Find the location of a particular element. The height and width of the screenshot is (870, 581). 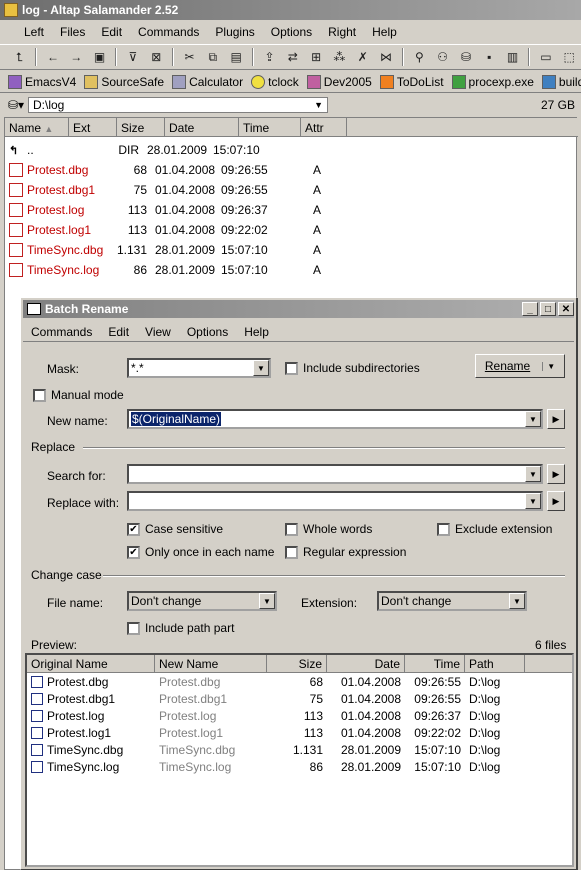

replace-combo: ▼ is located at coordinates (335, 501).